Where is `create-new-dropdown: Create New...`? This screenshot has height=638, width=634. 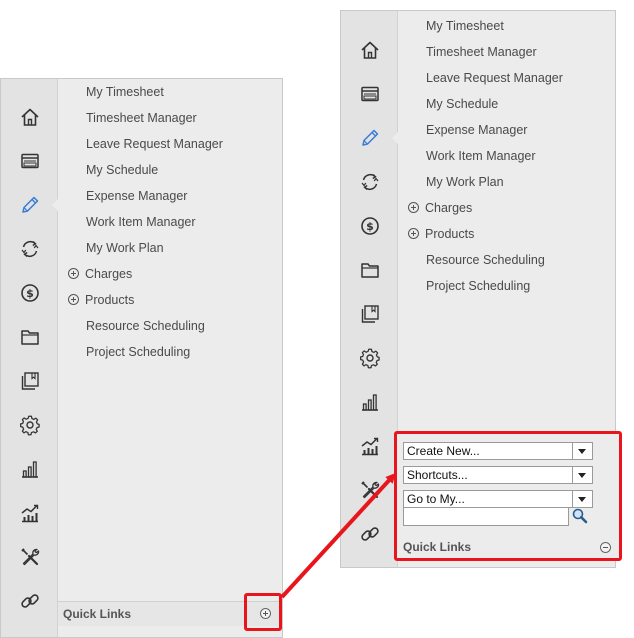 create-new-dropdown: Create New... is located at coordinates (498, 451).